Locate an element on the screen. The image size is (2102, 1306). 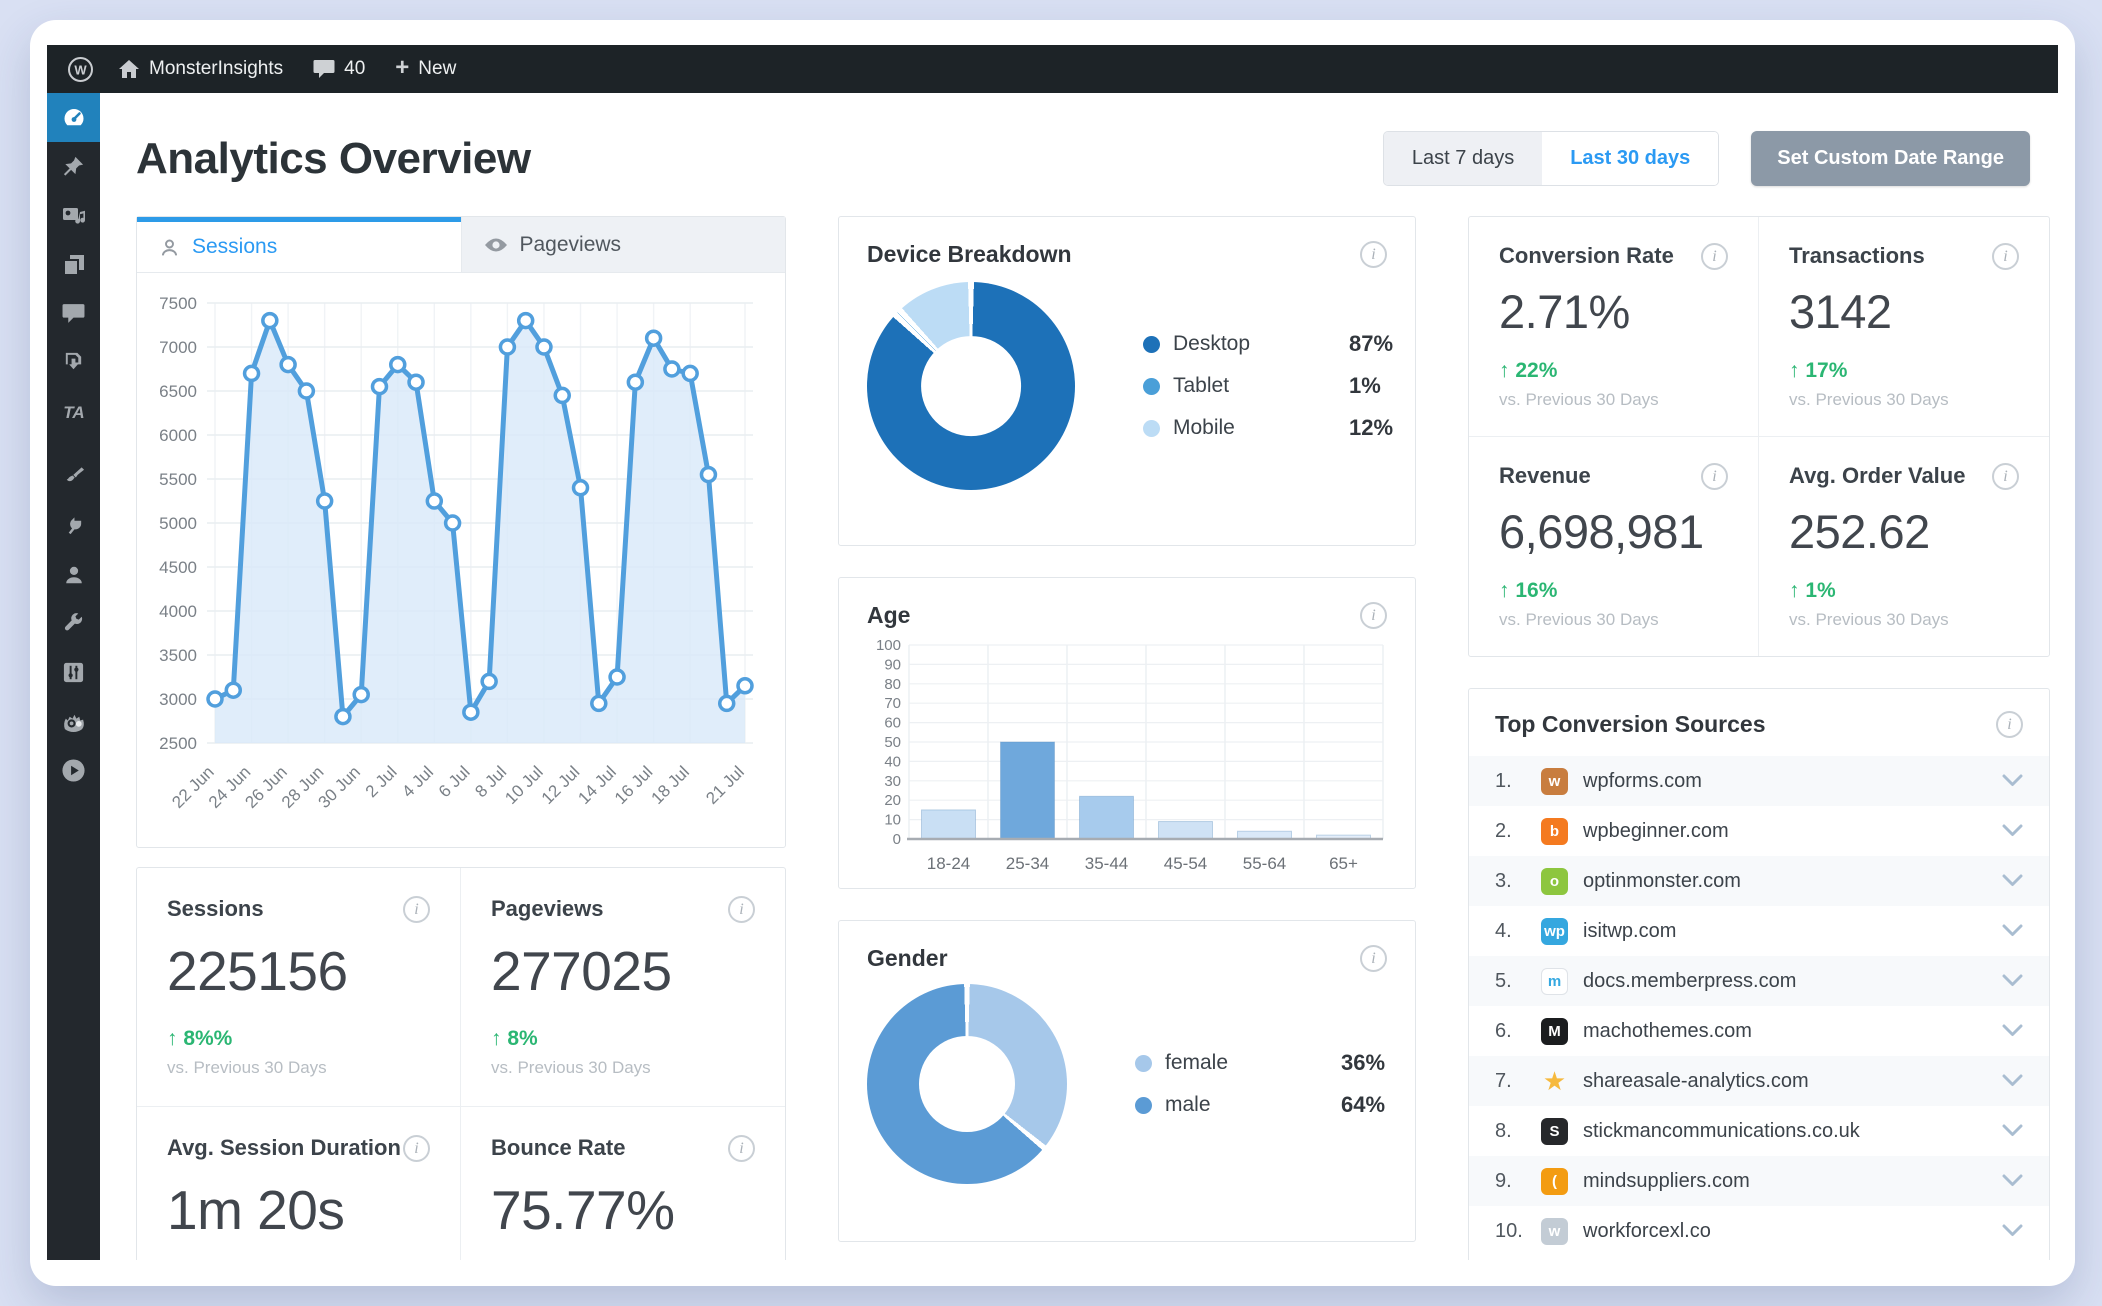
source-rank: 2. is located at coordinates (1503, 830).